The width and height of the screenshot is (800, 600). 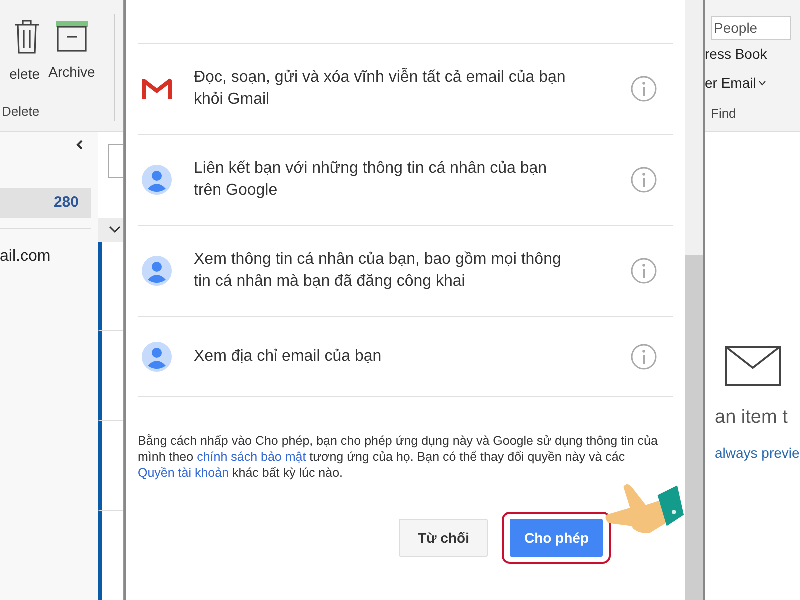 What do you see at coordinates (443, 538) in the screenshot?
I see `deny-button: Từ chối` at bounding box center [443, 538].